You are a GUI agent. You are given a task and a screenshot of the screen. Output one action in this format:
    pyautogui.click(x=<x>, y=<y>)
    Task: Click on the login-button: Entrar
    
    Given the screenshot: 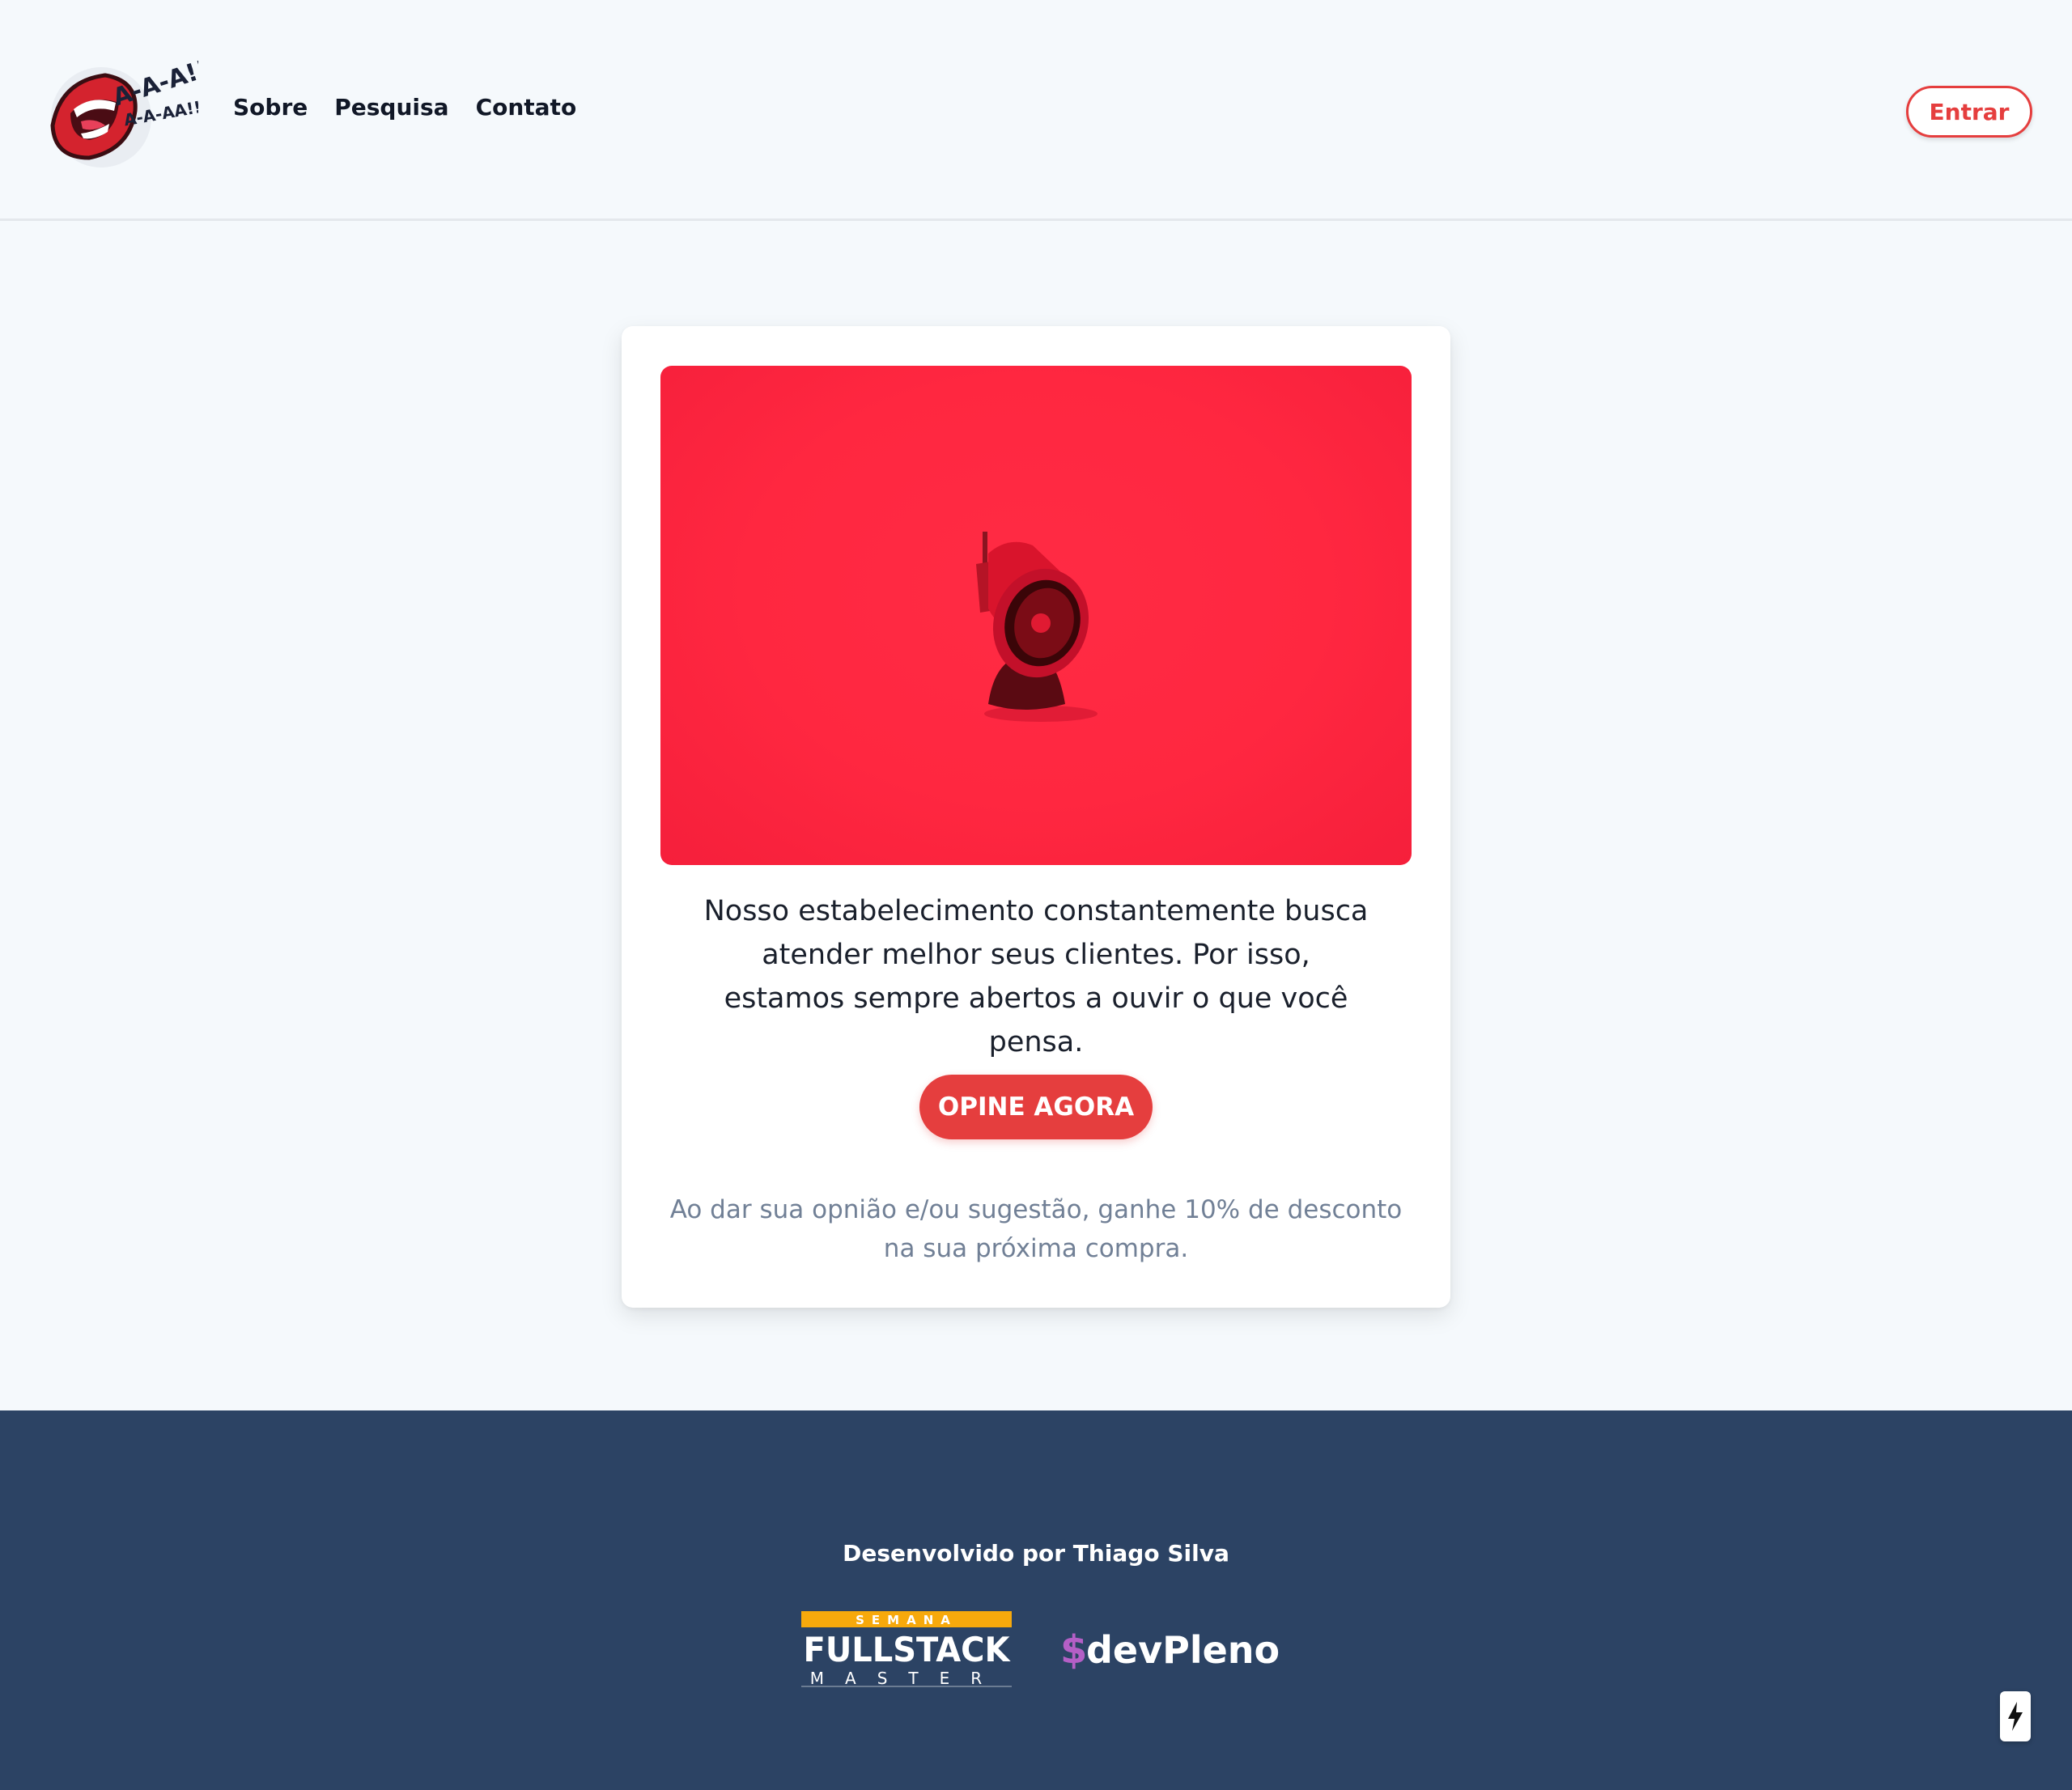 What is the action you would take?
    pyautogui.click(x=1969, y=112)
    